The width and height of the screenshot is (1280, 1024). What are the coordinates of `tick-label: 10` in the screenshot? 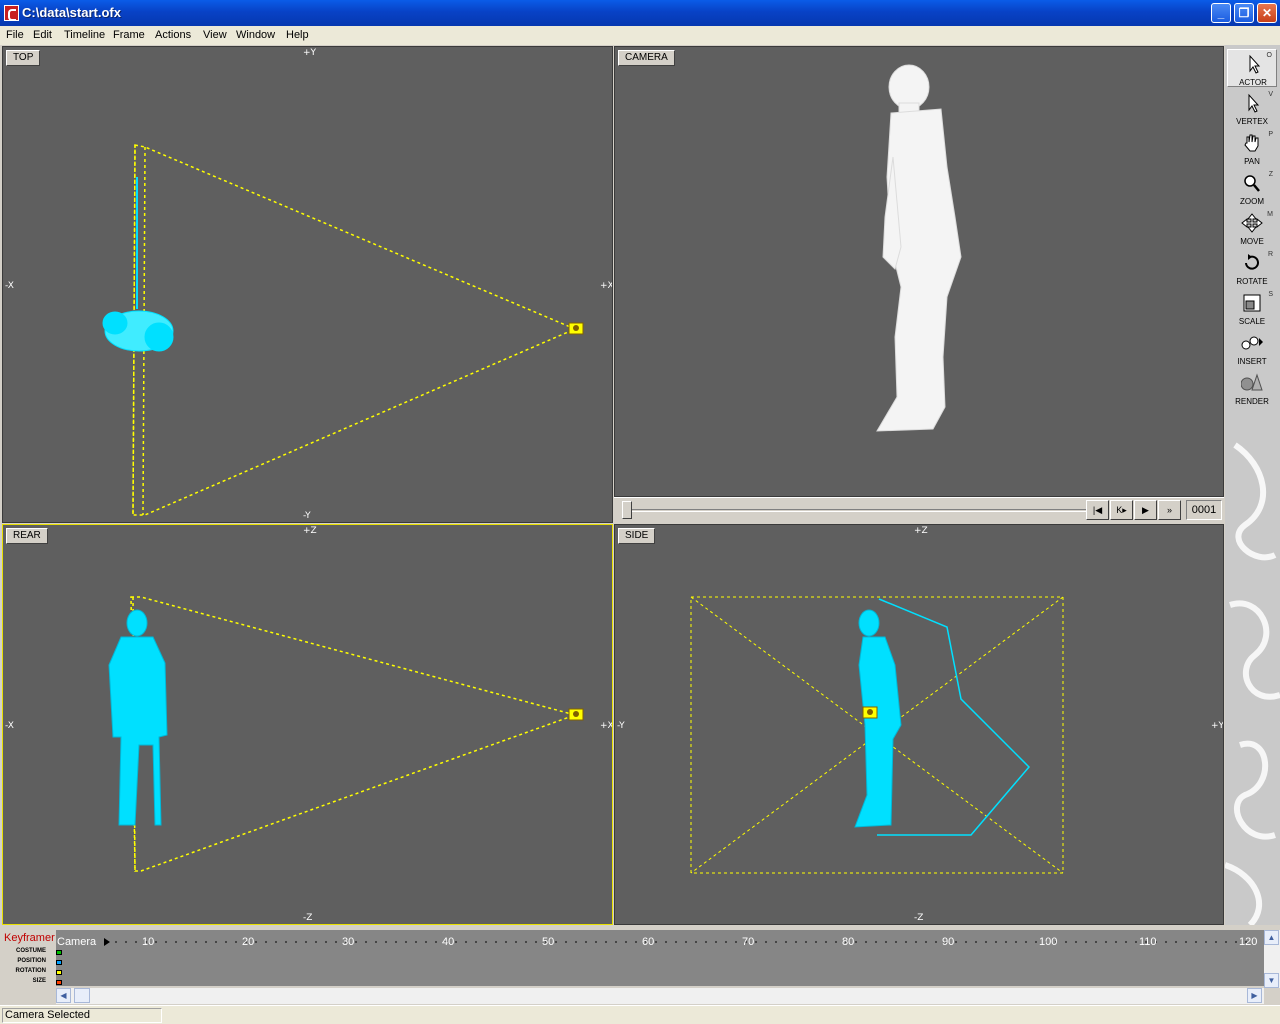 It's located at (148, 942).